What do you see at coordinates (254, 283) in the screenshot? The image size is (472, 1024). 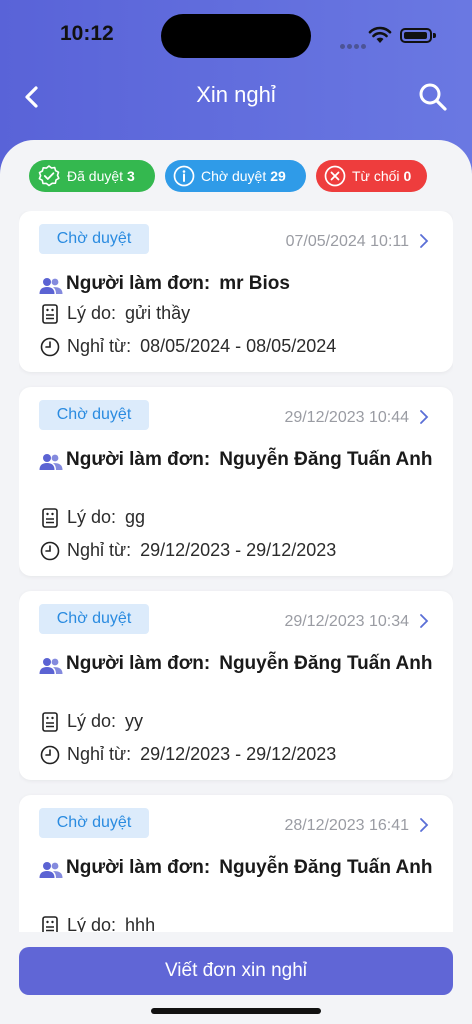 I see `applicant-name: mr Bios` at bounding box center [254, 283].